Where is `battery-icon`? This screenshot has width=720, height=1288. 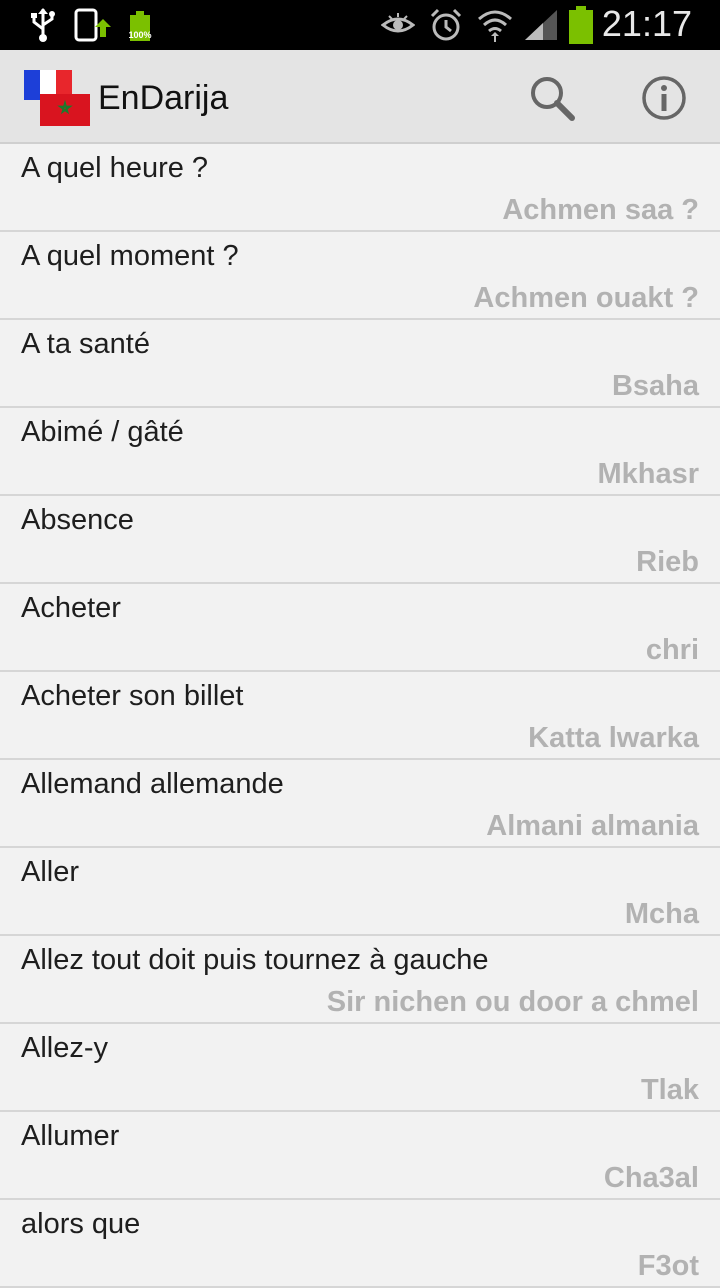
battery-icon is located at coordinates (581, 25).